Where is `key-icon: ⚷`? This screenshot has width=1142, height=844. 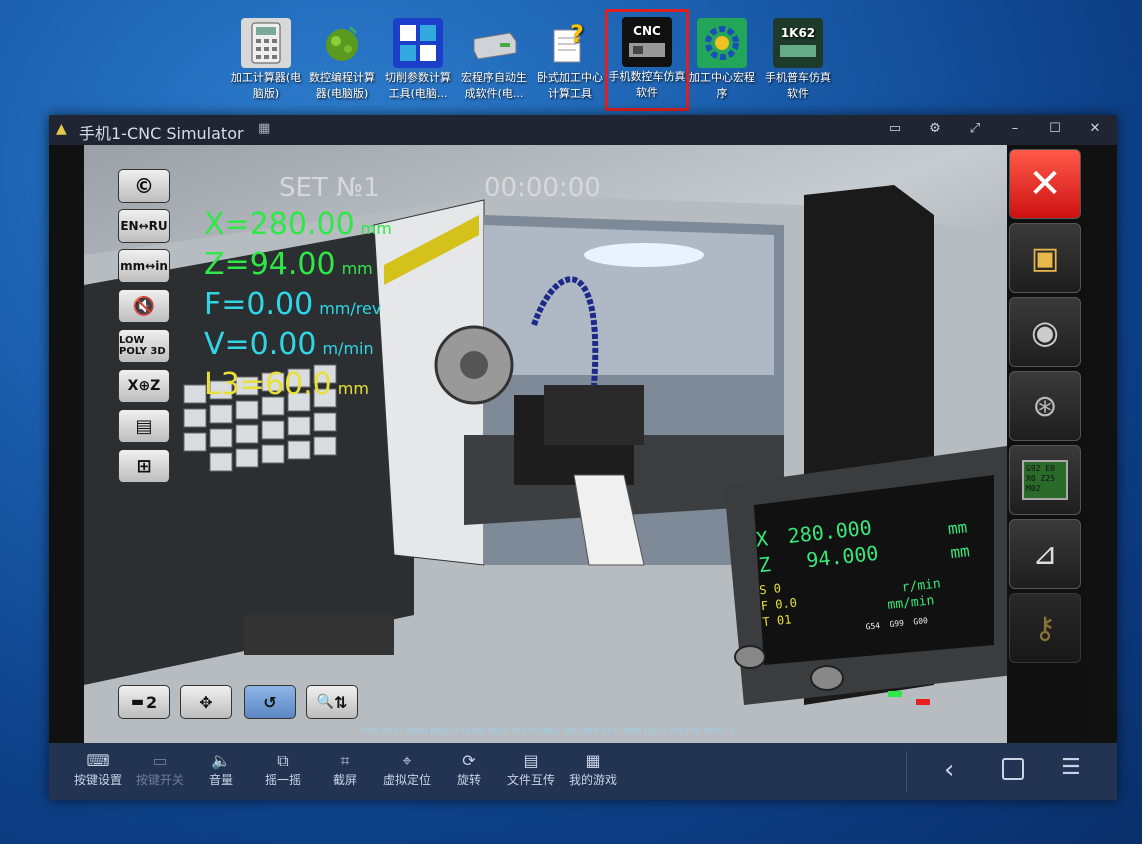
key-icon: ⚷ is located at coordinates (1045, 628).